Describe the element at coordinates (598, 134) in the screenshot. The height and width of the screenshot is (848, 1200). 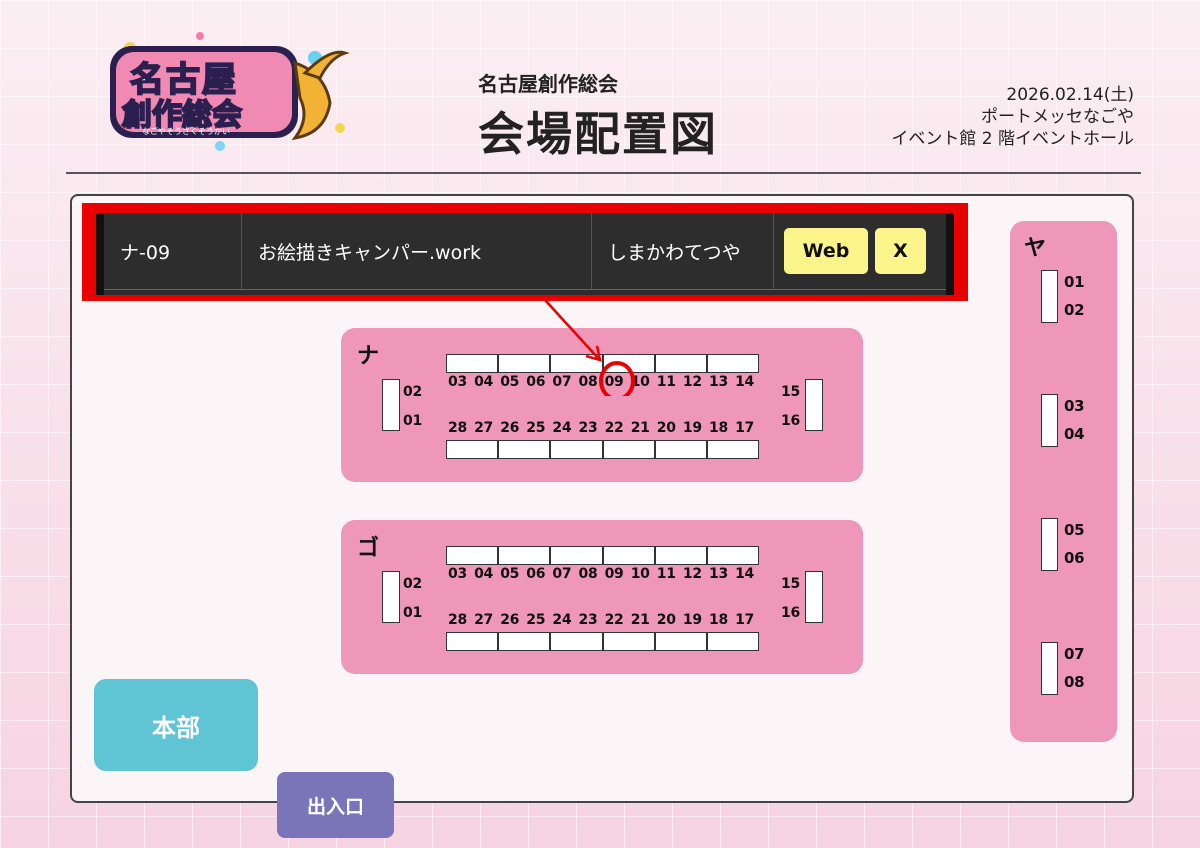
I see `page-title: 会場配置図` at that location.